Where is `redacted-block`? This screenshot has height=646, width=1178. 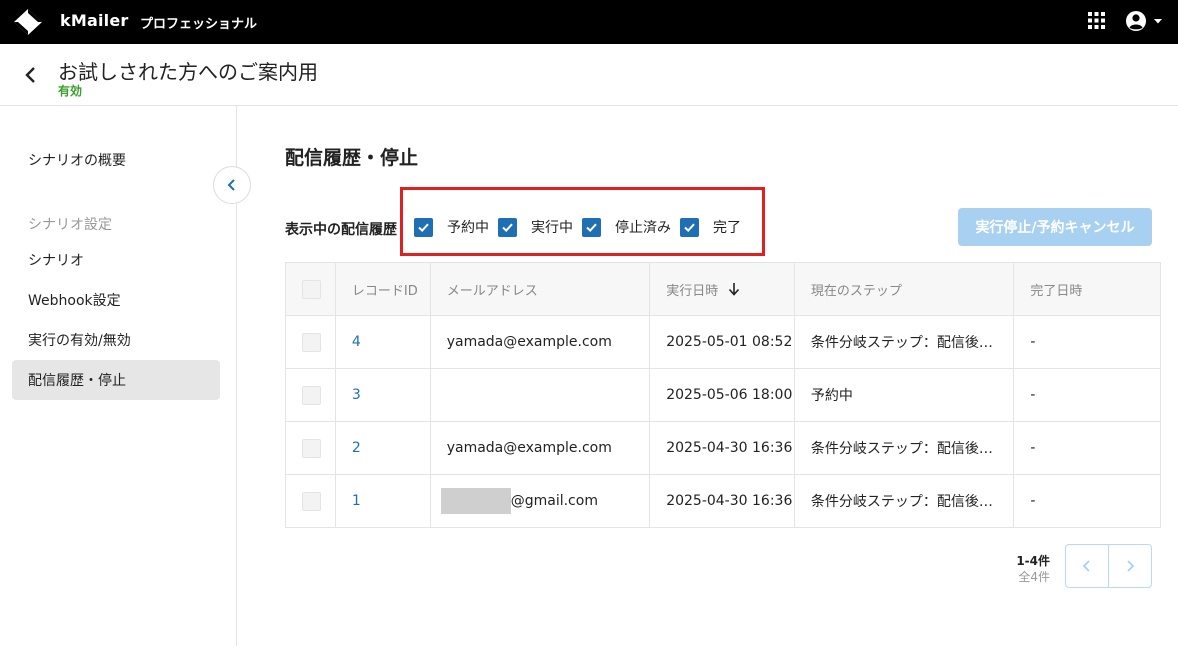
redacted-block is located at coordinates (475, 501).